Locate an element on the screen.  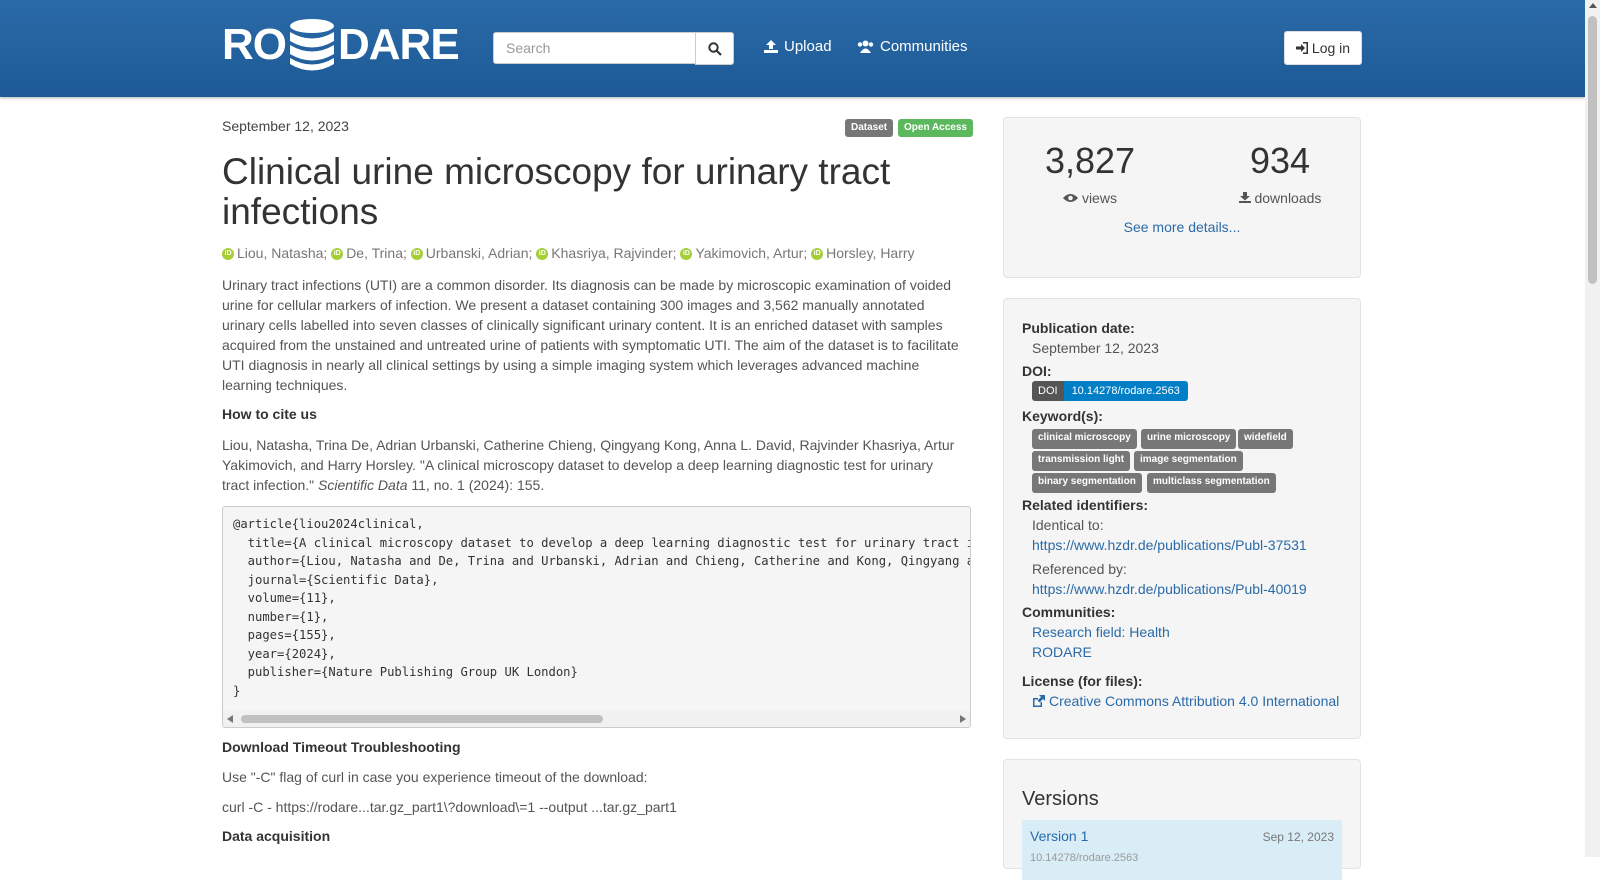
keyword-tag: image segmentation is located at coordinates (1188, 461).